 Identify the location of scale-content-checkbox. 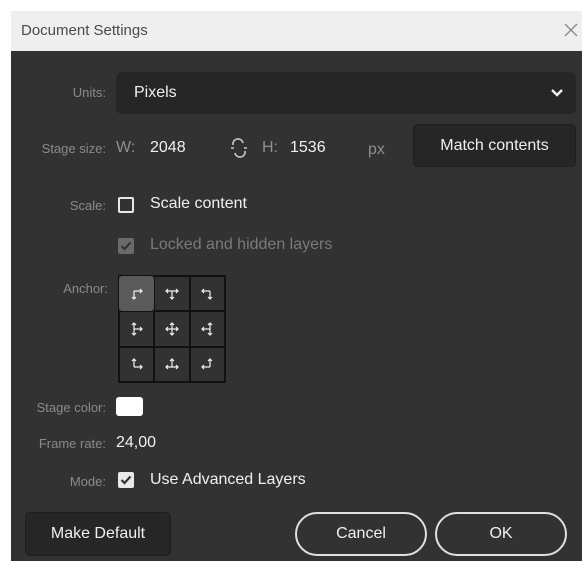
(126, 205).